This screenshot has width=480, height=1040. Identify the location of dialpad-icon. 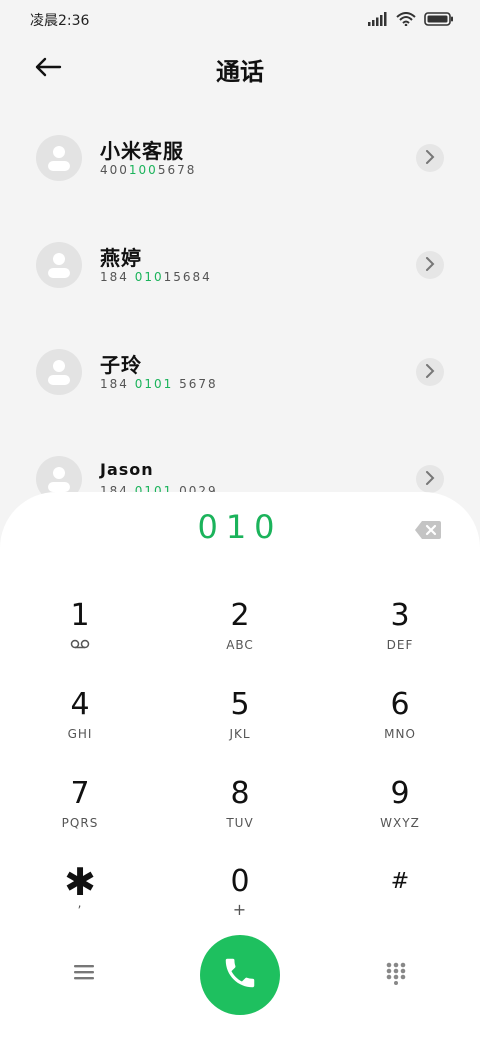
(396, 975).